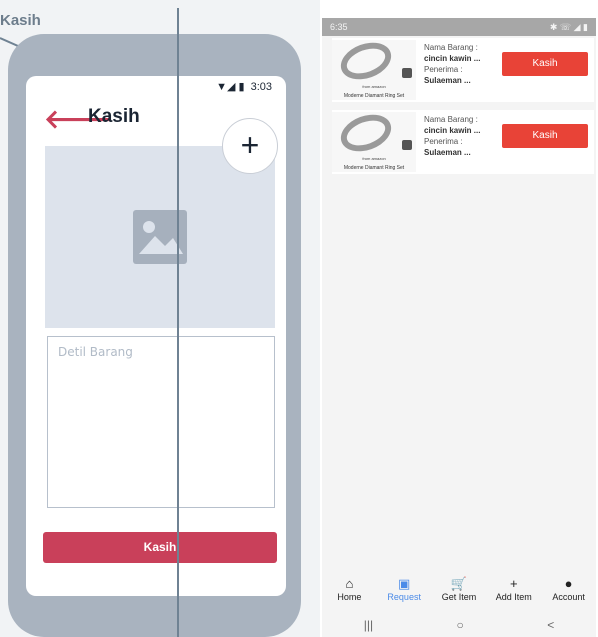 Image resolution: width=598 pixels, height=637 pixels. I want to click on system-status-bar: 6:35 ✱ ☏ ◢ ▮, so click(459, 27).